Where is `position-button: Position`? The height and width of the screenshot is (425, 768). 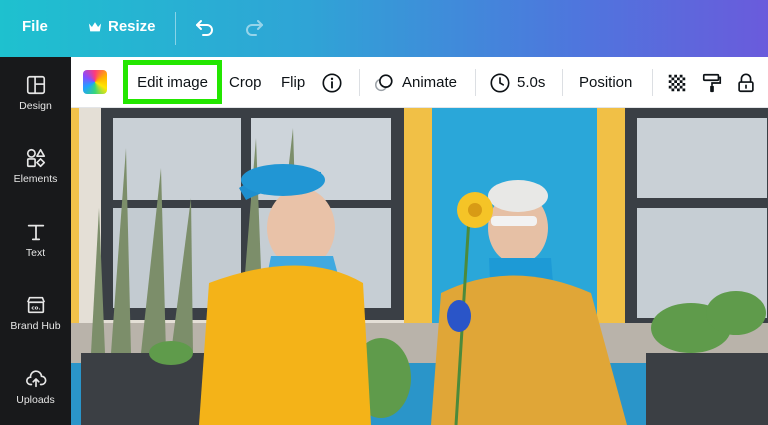 position-button: Position is located at coordinates (605, 82).